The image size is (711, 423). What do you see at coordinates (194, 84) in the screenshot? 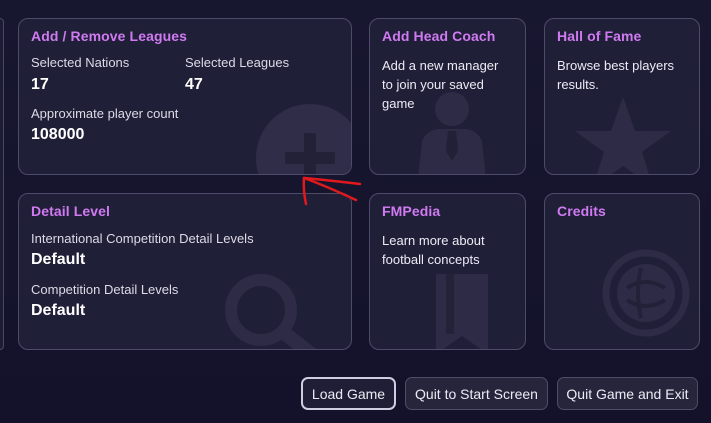
I see `selected-leagues-value: 47` at bounding box center [194, 84].